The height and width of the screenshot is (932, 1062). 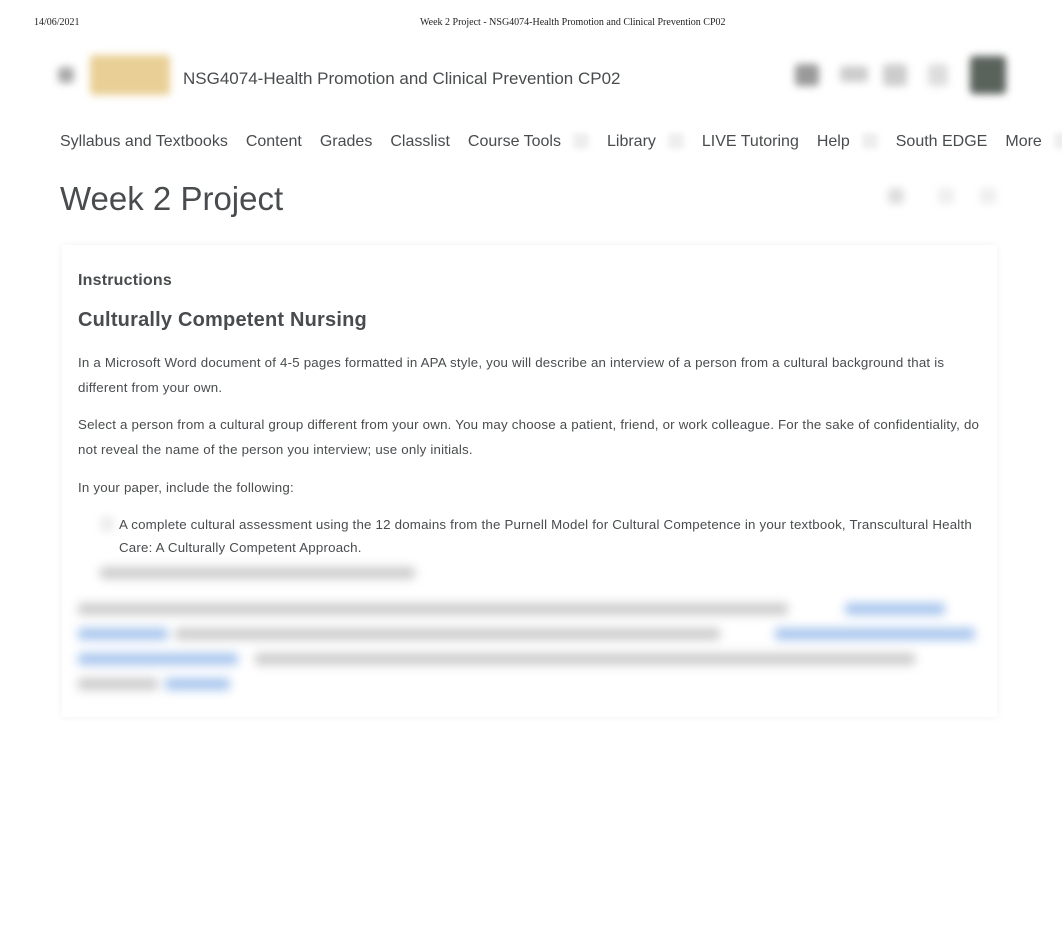 What do you see at coordinates (988, 75) in the screenshot?
I see `avatar` at bounding box center [988, 75].